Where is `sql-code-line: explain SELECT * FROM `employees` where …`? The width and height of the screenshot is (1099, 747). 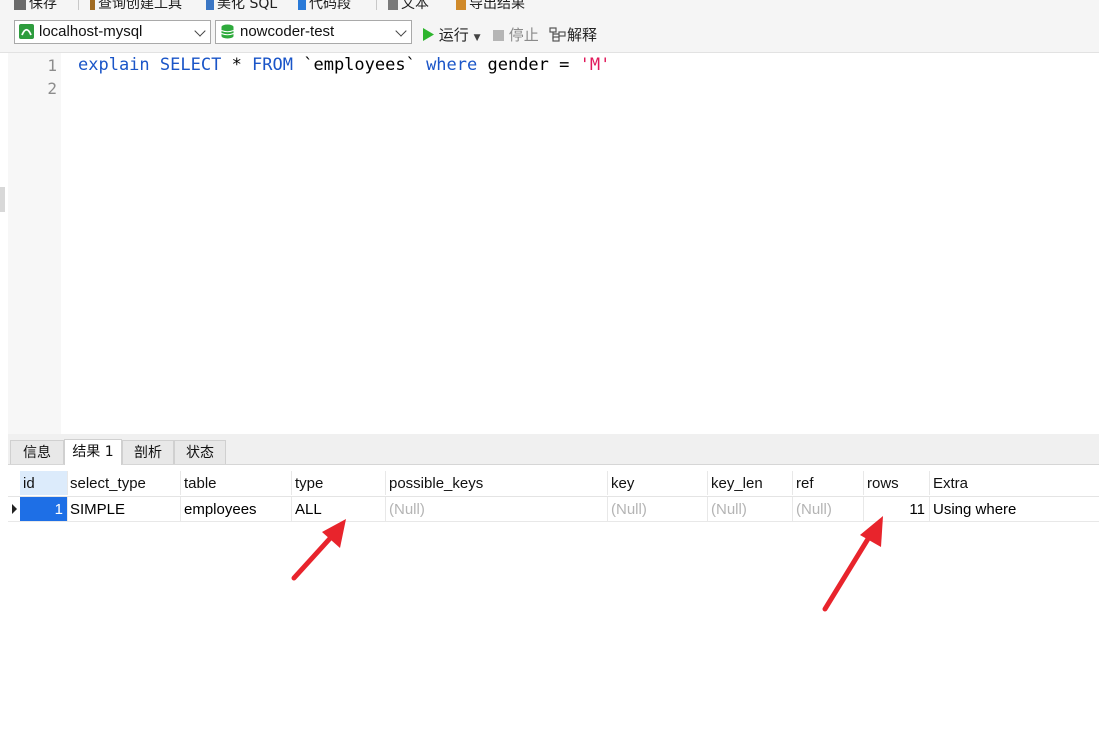
sql-code-line: explain SELECT * FROM `employees` where … is located at coordinates (344, 65).